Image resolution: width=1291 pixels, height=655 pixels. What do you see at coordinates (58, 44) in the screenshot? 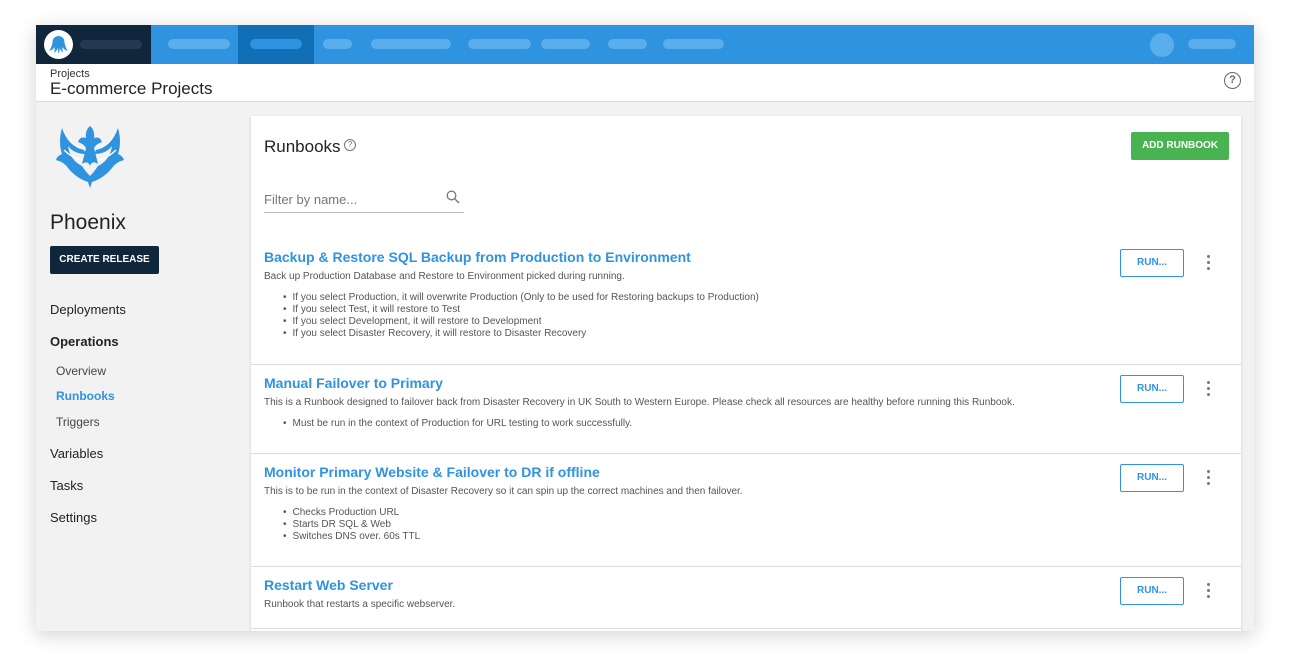
I see `octopus-logo-icon` at bounding box center [58, 44].